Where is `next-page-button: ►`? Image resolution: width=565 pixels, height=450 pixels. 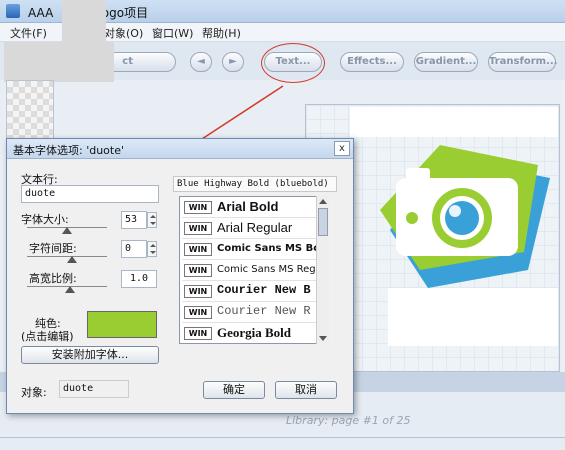 next-page-button: ► is located at coordinates (233, 62).